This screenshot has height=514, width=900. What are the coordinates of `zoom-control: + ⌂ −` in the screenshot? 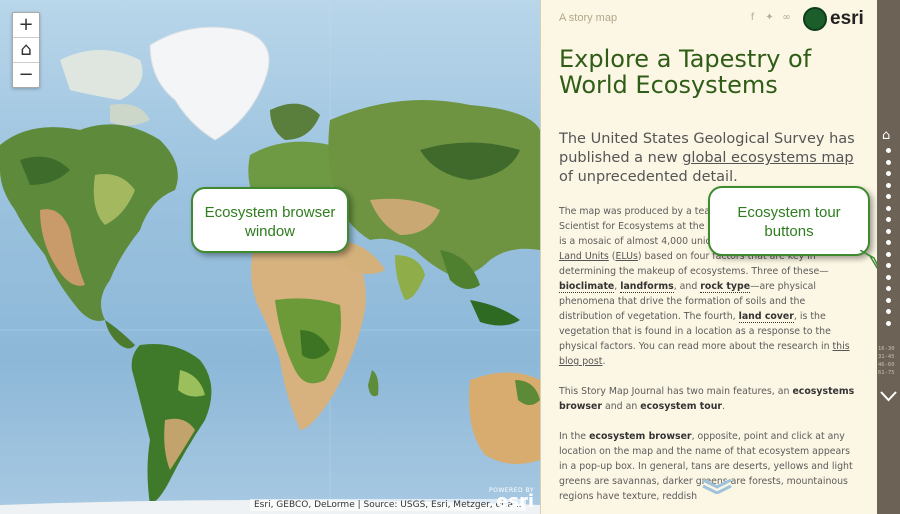 It's located at (26, 50).